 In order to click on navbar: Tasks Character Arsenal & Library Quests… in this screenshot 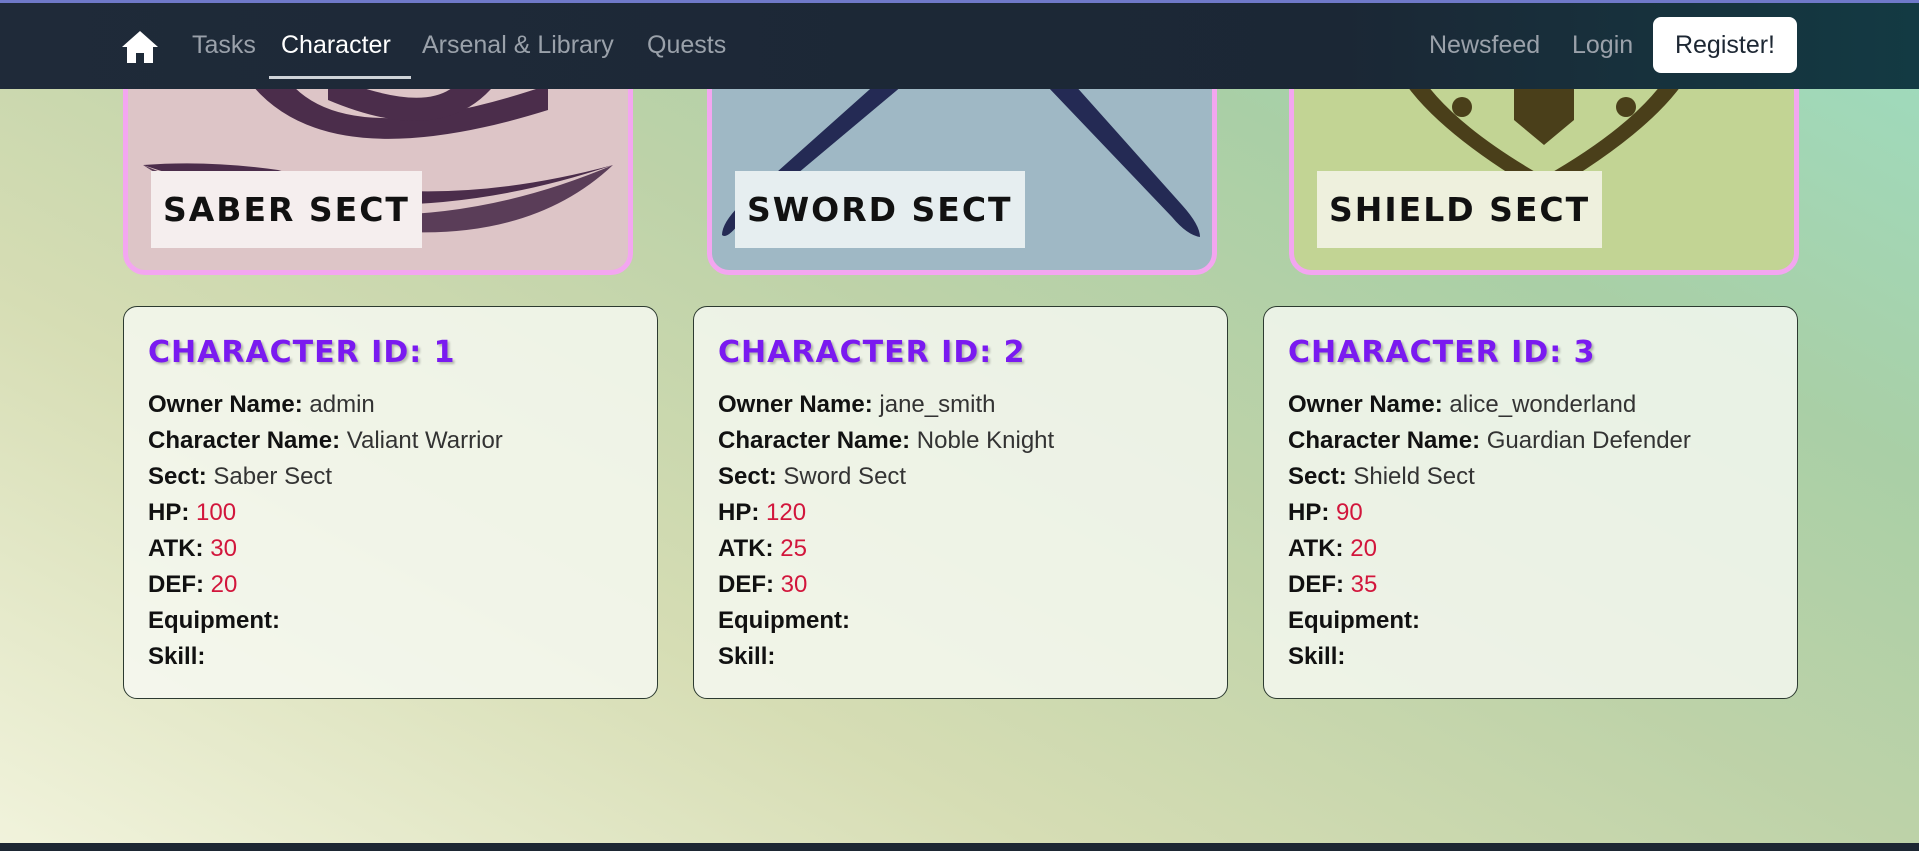, I will do `click(959, 46)`.